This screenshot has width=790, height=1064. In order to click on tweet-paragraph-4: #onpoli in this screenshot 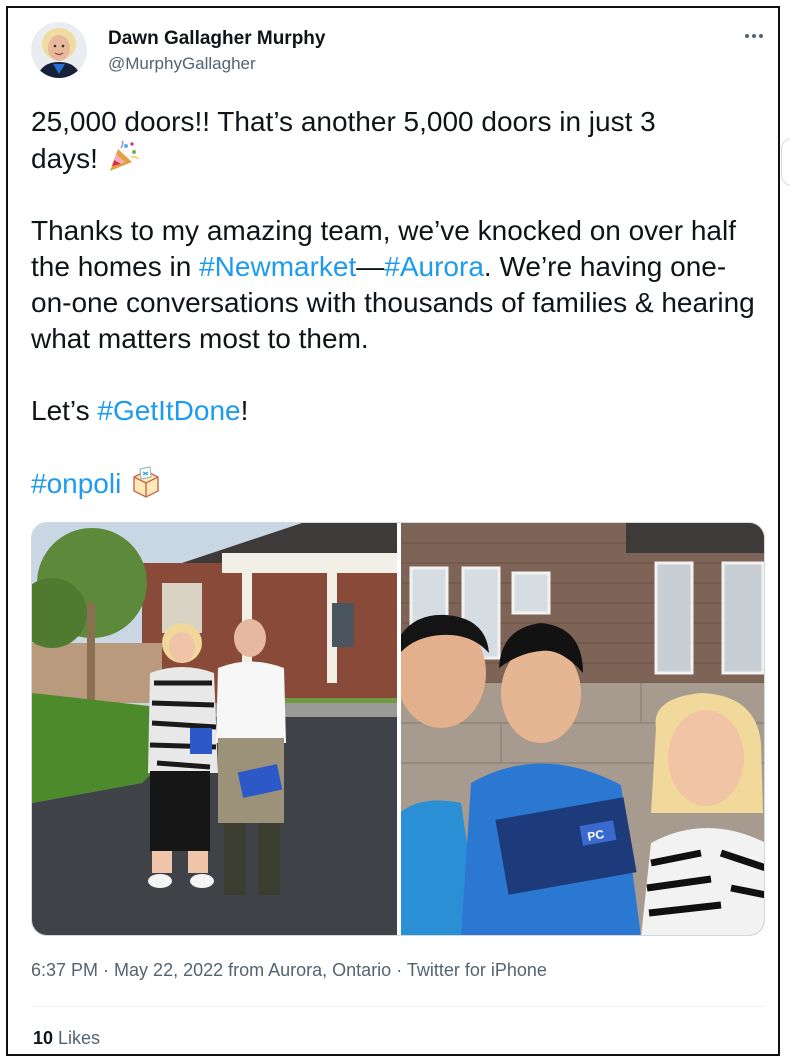, I will do `click(396, 483)`.